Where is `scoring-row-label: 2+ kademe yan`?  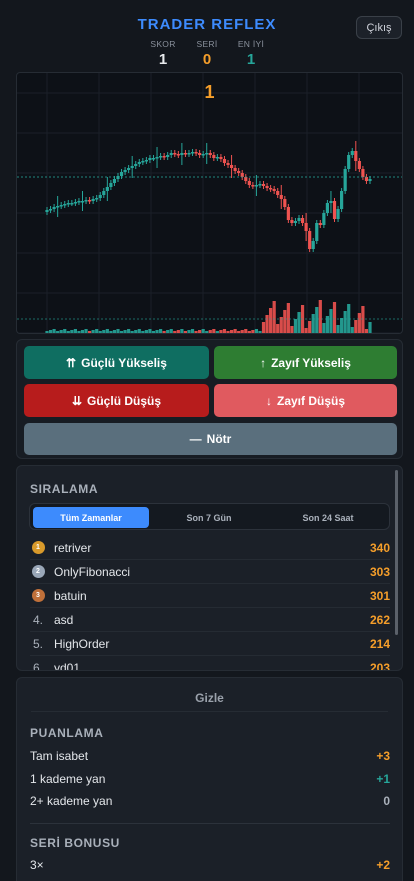
scoring-row-label: 2+ kademe yan is located at coordinates (71, 801).